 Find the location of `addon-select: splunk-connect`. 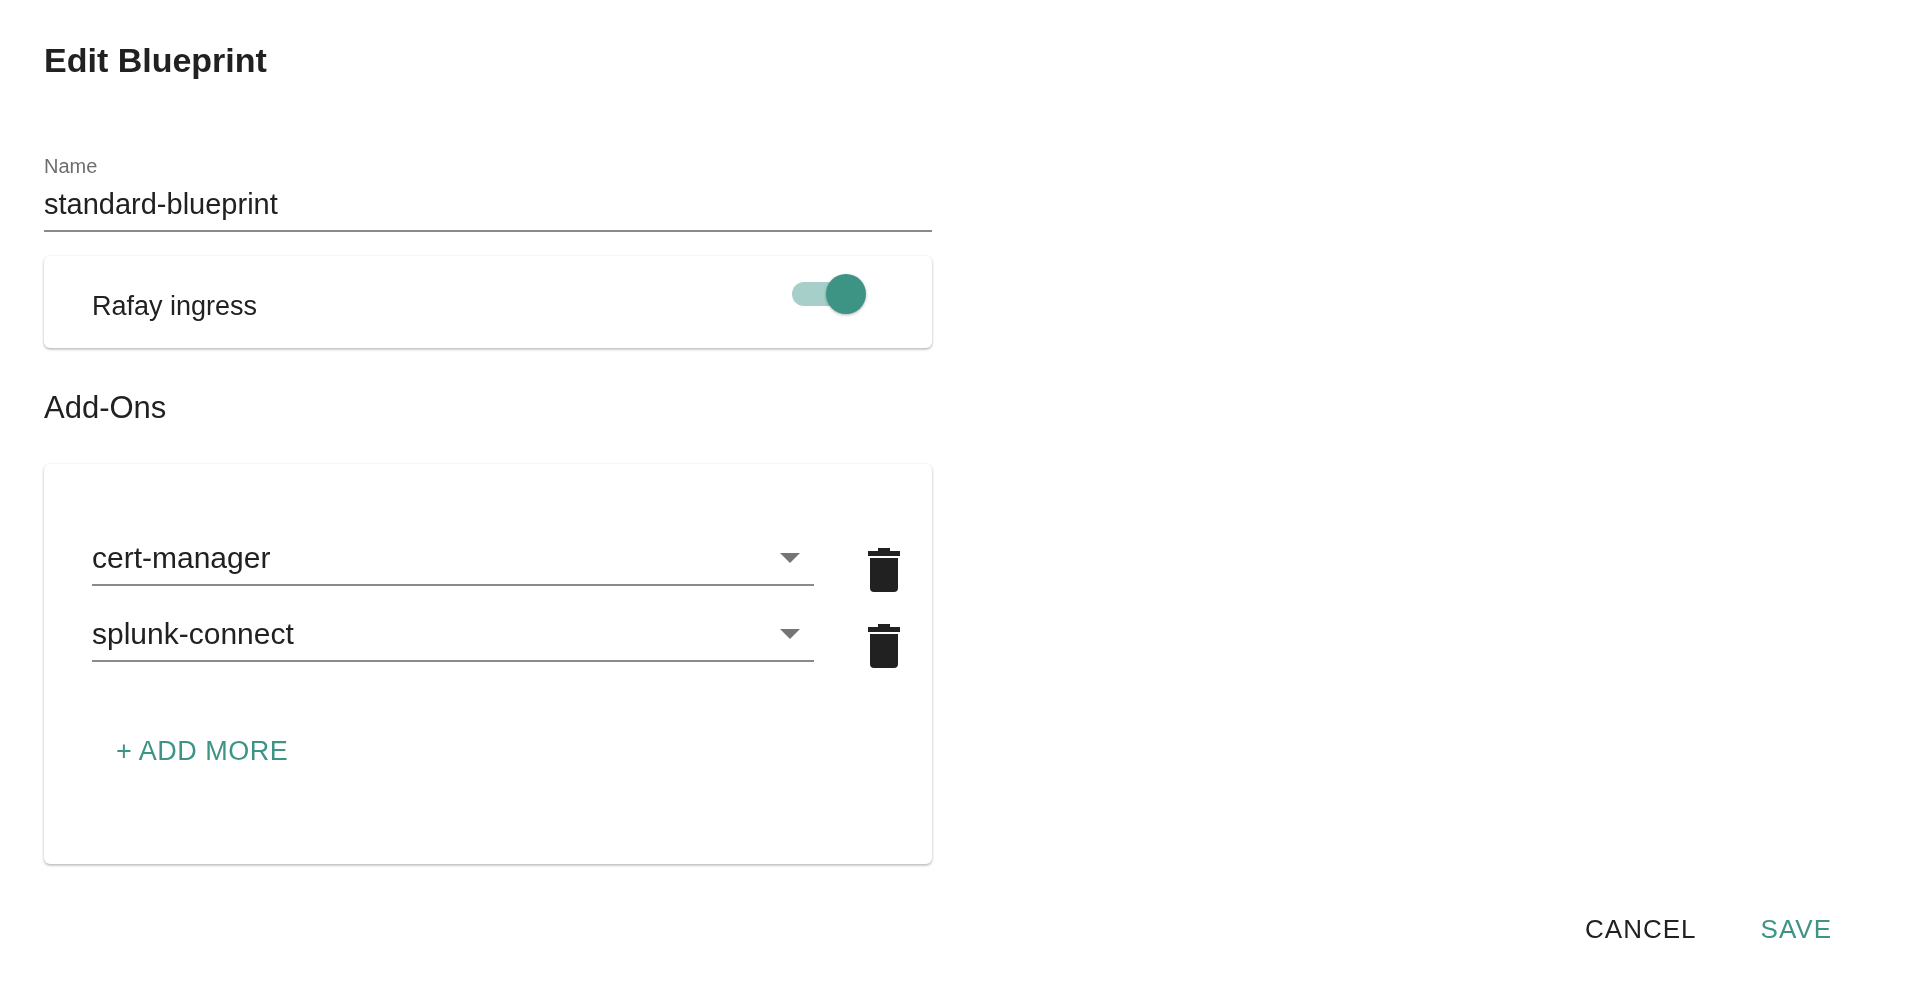

addon-select: splunk-connect is located at coordinates (453, 635).